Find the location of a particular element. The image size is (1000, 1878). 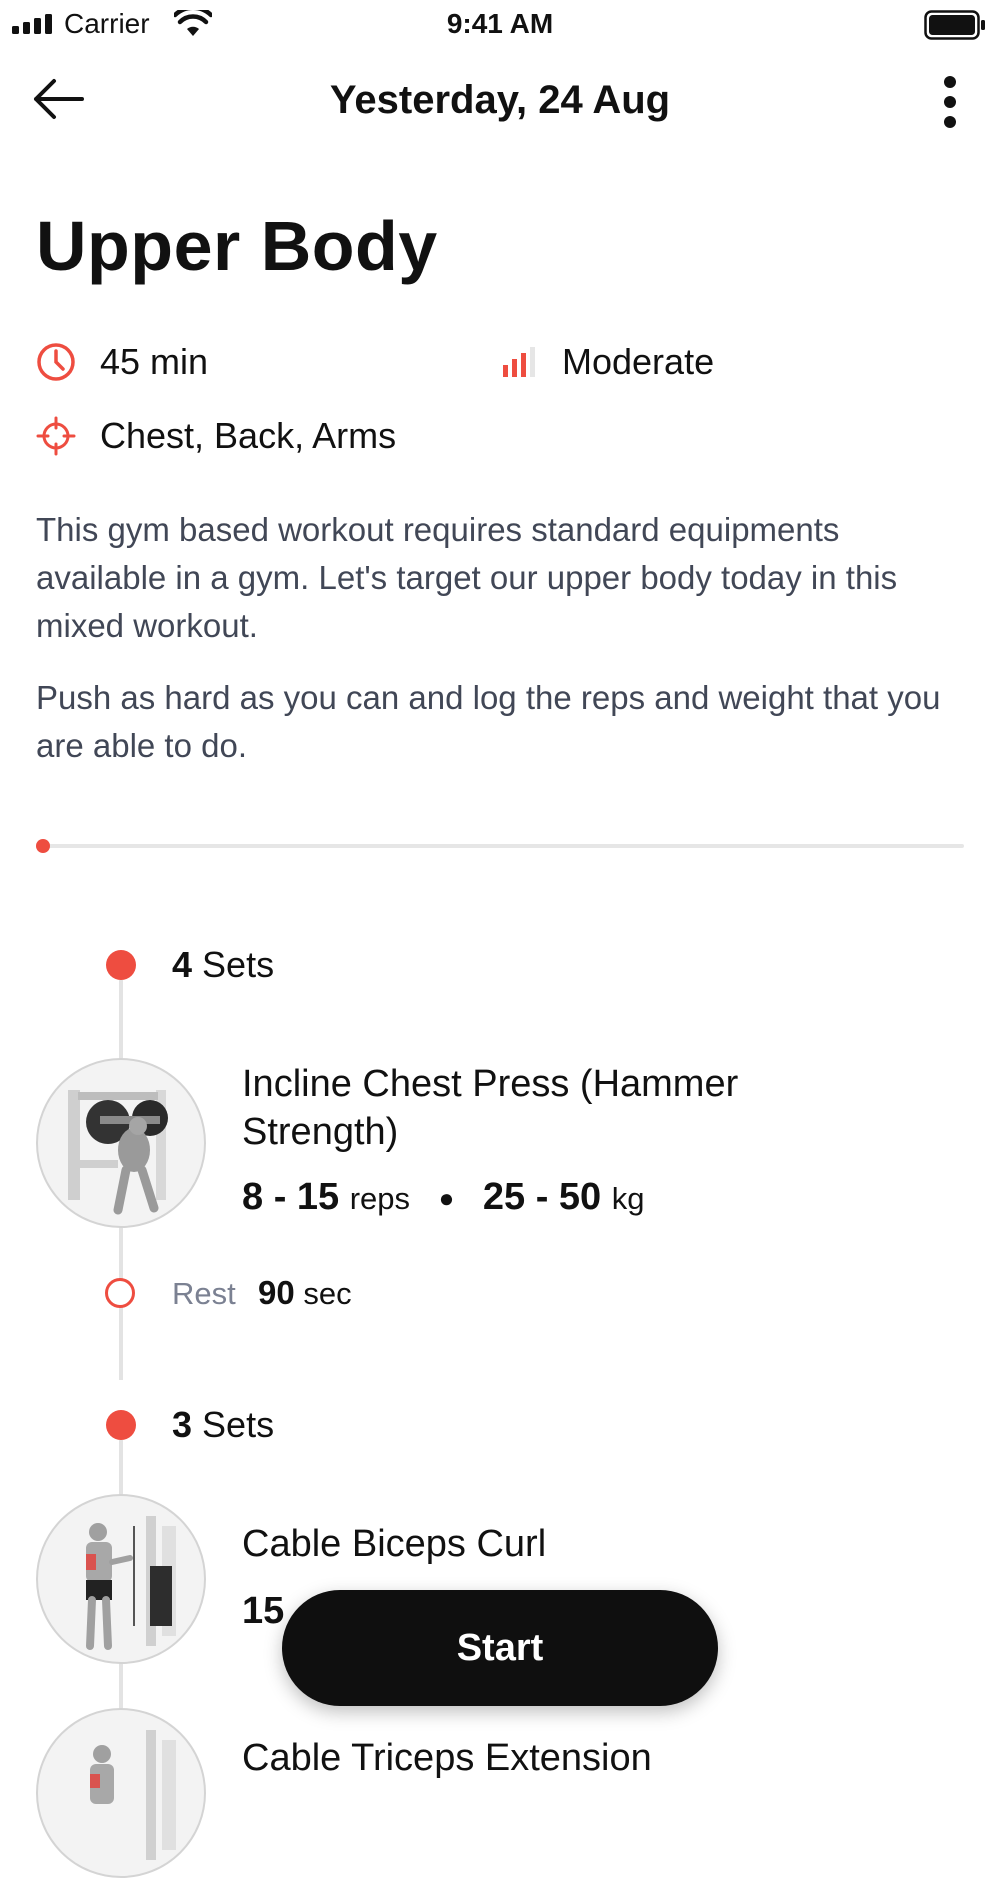

status-time: 9:41 AM is located at coordinates (500, 23).